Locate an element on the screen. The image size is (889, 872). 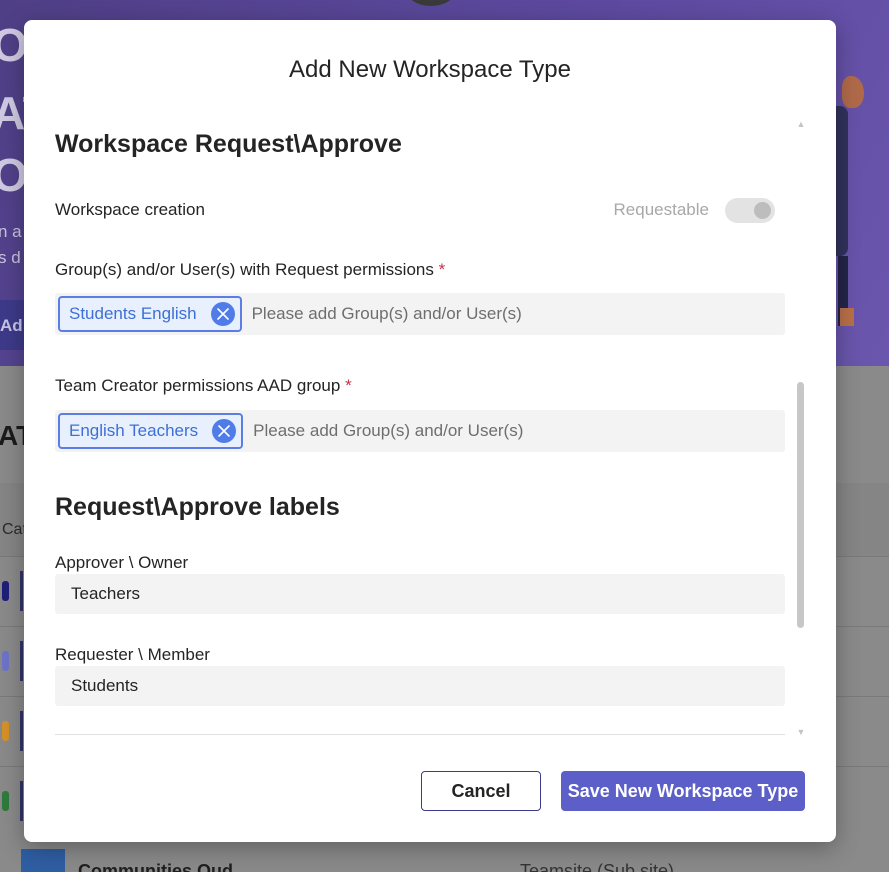
selected-chip-english-teachers: English Teachers is located at coordinates (151, 431).